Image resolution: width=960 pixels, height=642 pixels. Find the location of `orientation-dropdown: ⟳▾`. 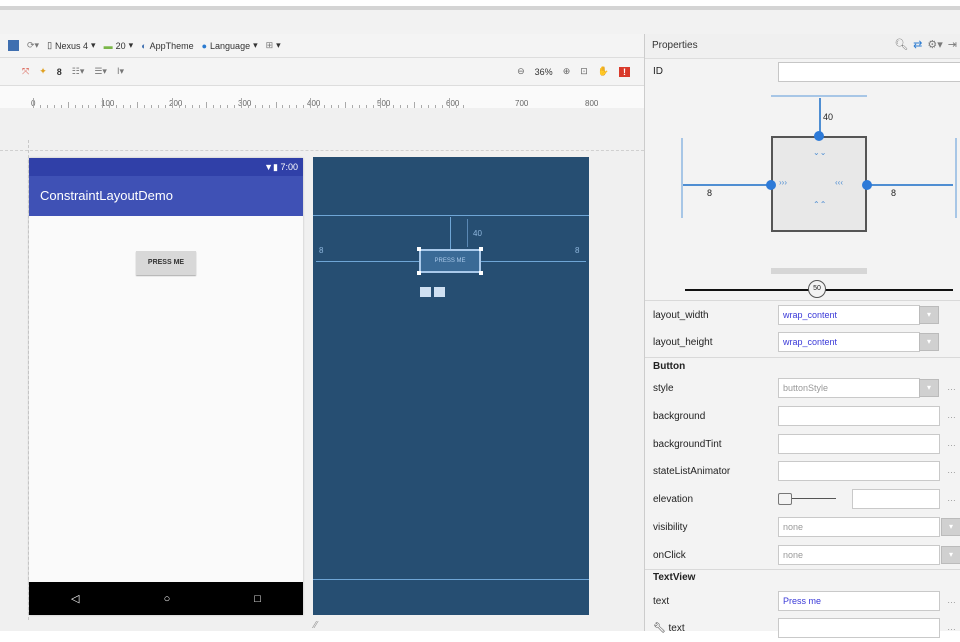

orientation-dropdown: ⟳▾ is located at coordinates (33, 45).